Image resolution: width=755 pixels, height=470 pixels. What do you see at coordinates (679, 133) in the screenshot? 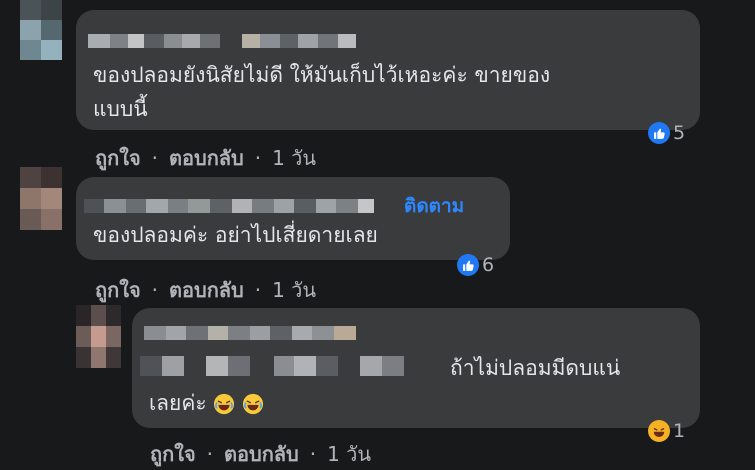
I see `reaction-count: 5` at bounding box center [679, 133].